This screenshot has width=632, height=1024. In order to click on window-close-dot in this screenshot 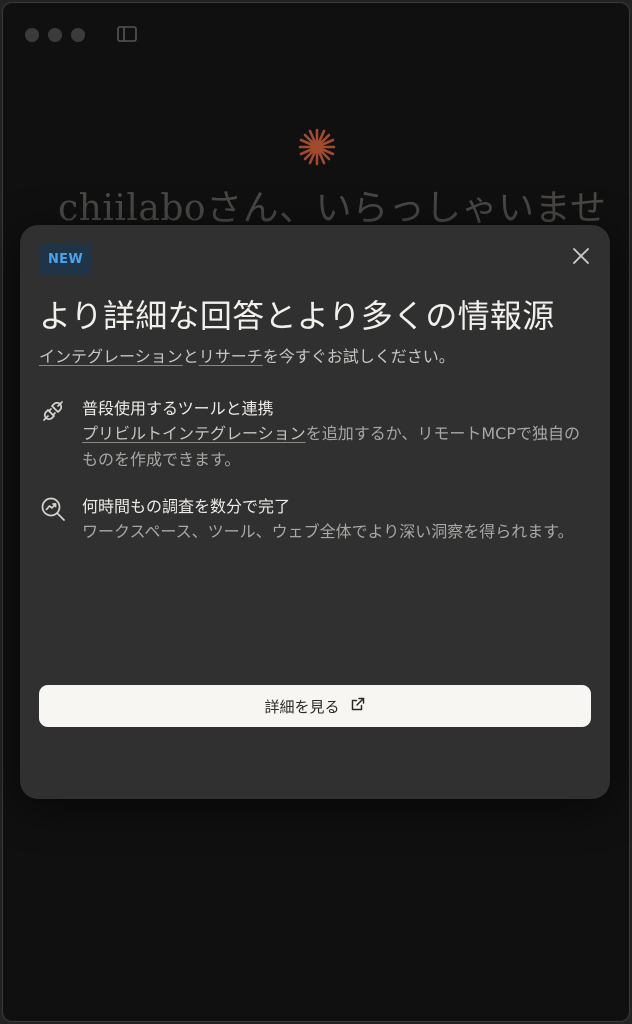, I will do `click(32, 35)`.